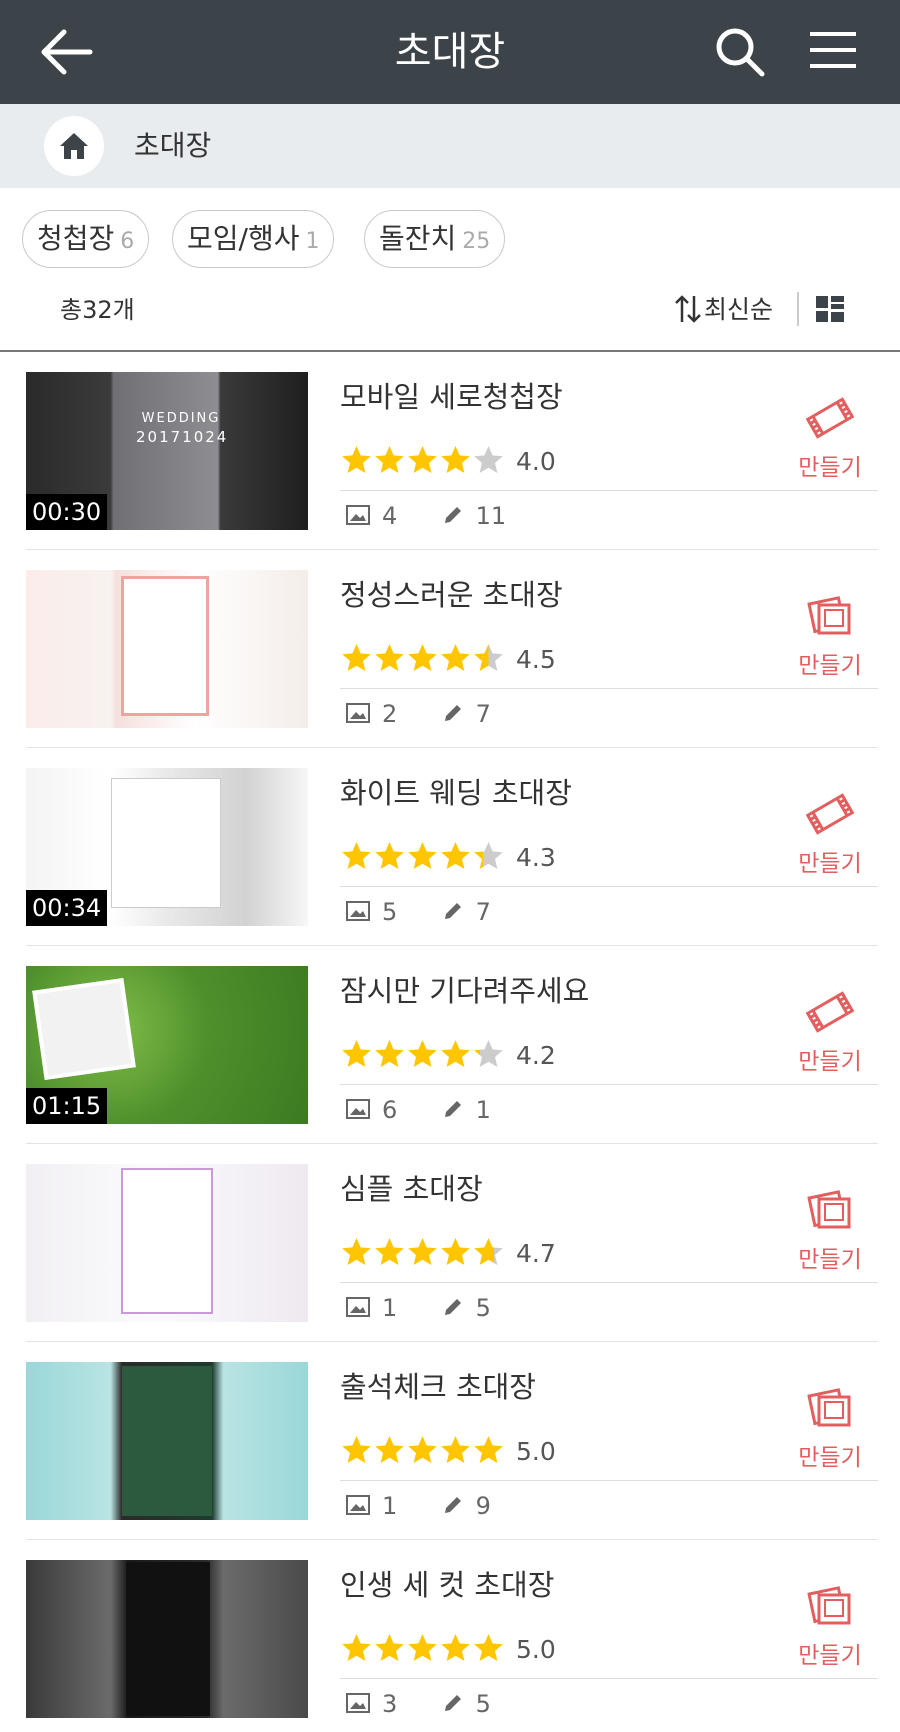 The width and height of the screenshot is (900, 1732). What do you see at coordinates (418, 714) in the screenshot?
I see `item-meta: 2 7` at bounding box center [418, 714].